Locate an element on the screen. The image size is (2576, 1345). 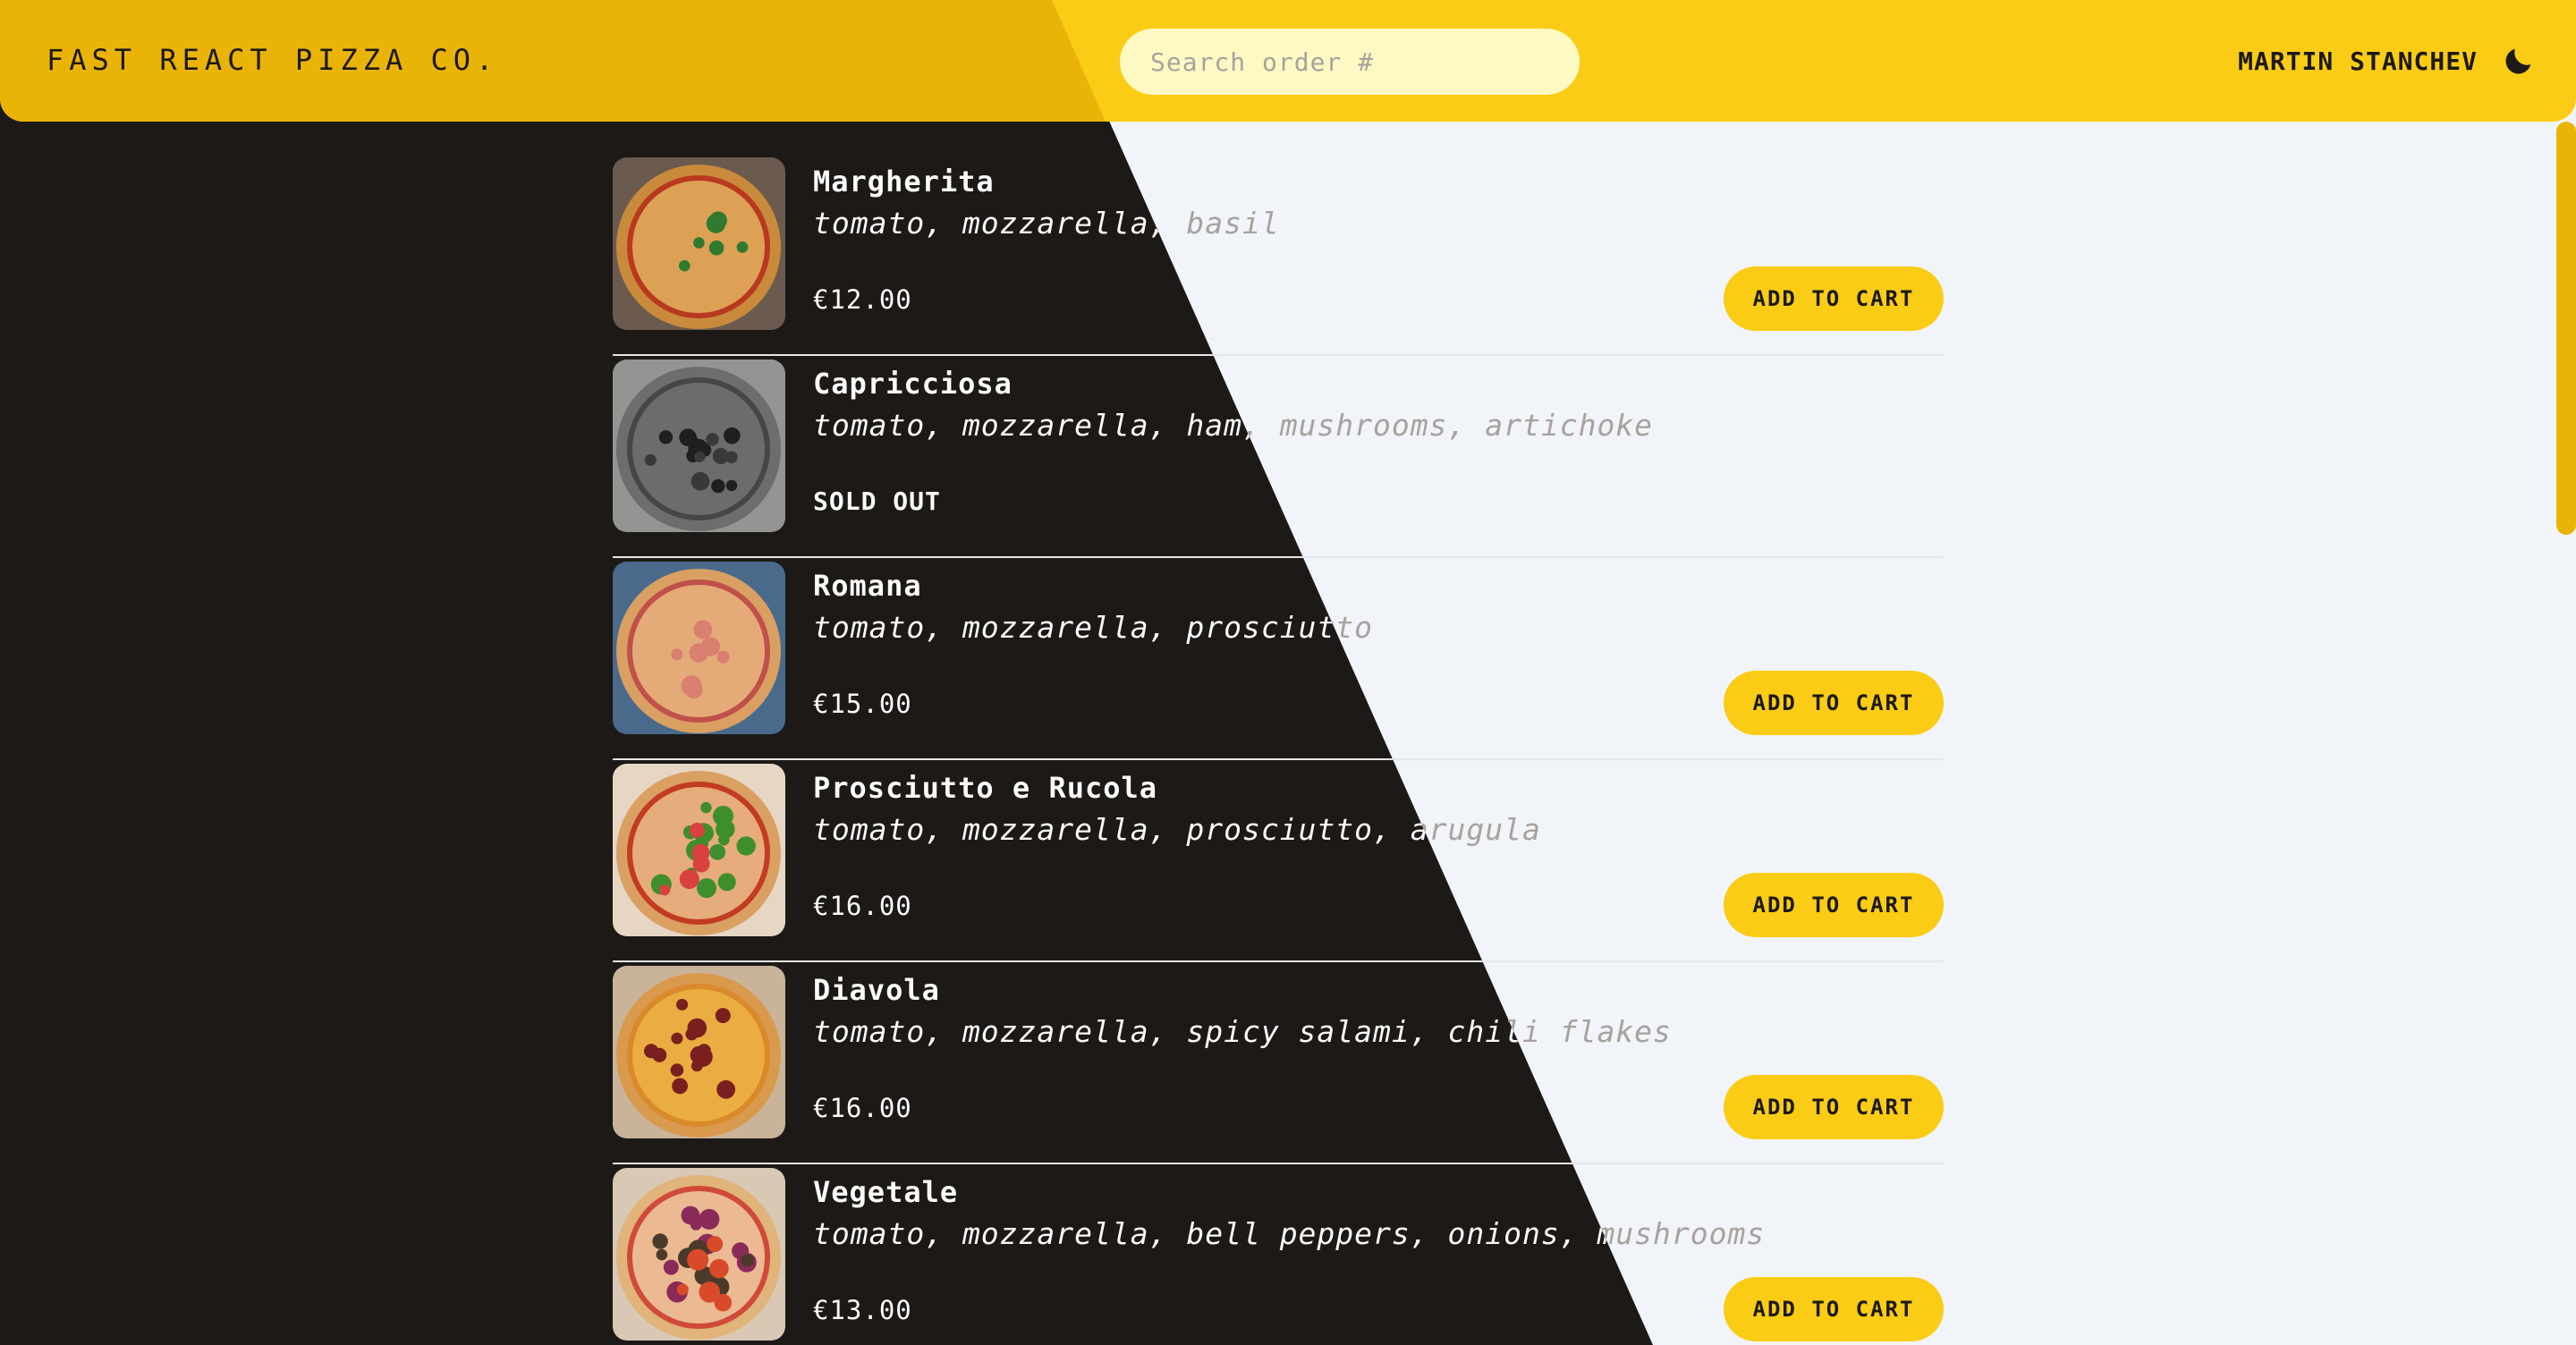
pizza-name: Romana is located at coordinates (867, 586).